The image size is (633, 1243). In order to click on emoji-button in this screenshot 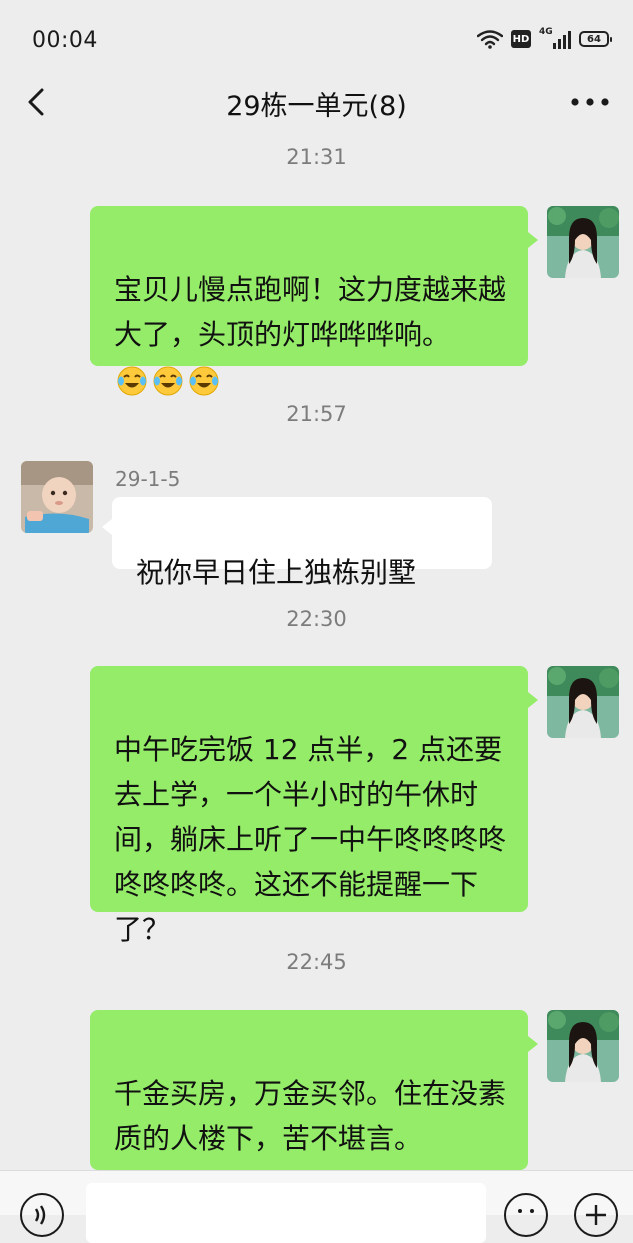, I will do `click(526, 1215)`.